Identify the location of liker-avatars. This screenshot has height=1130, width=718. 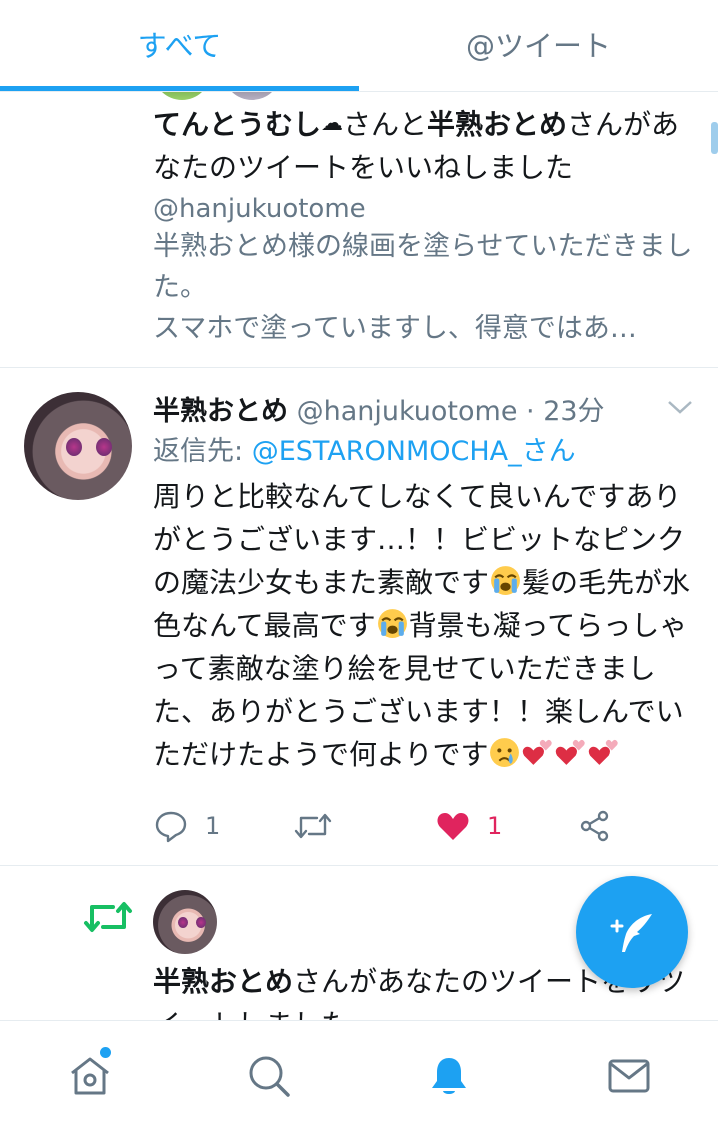
(223, 97).